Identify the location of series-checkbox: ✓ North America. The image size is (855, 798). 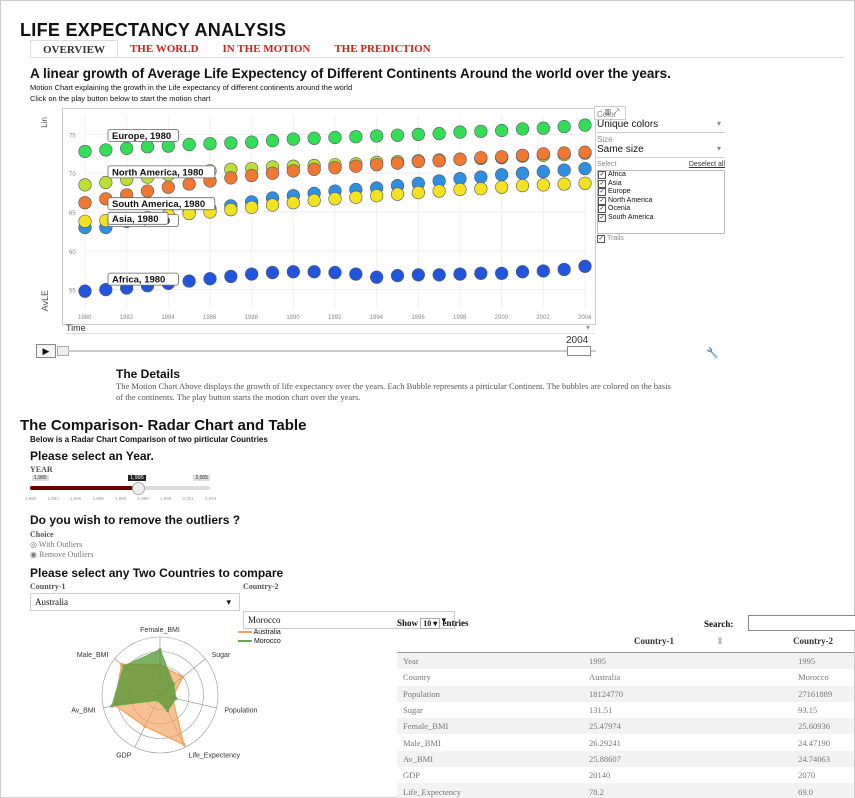
(661, 201).